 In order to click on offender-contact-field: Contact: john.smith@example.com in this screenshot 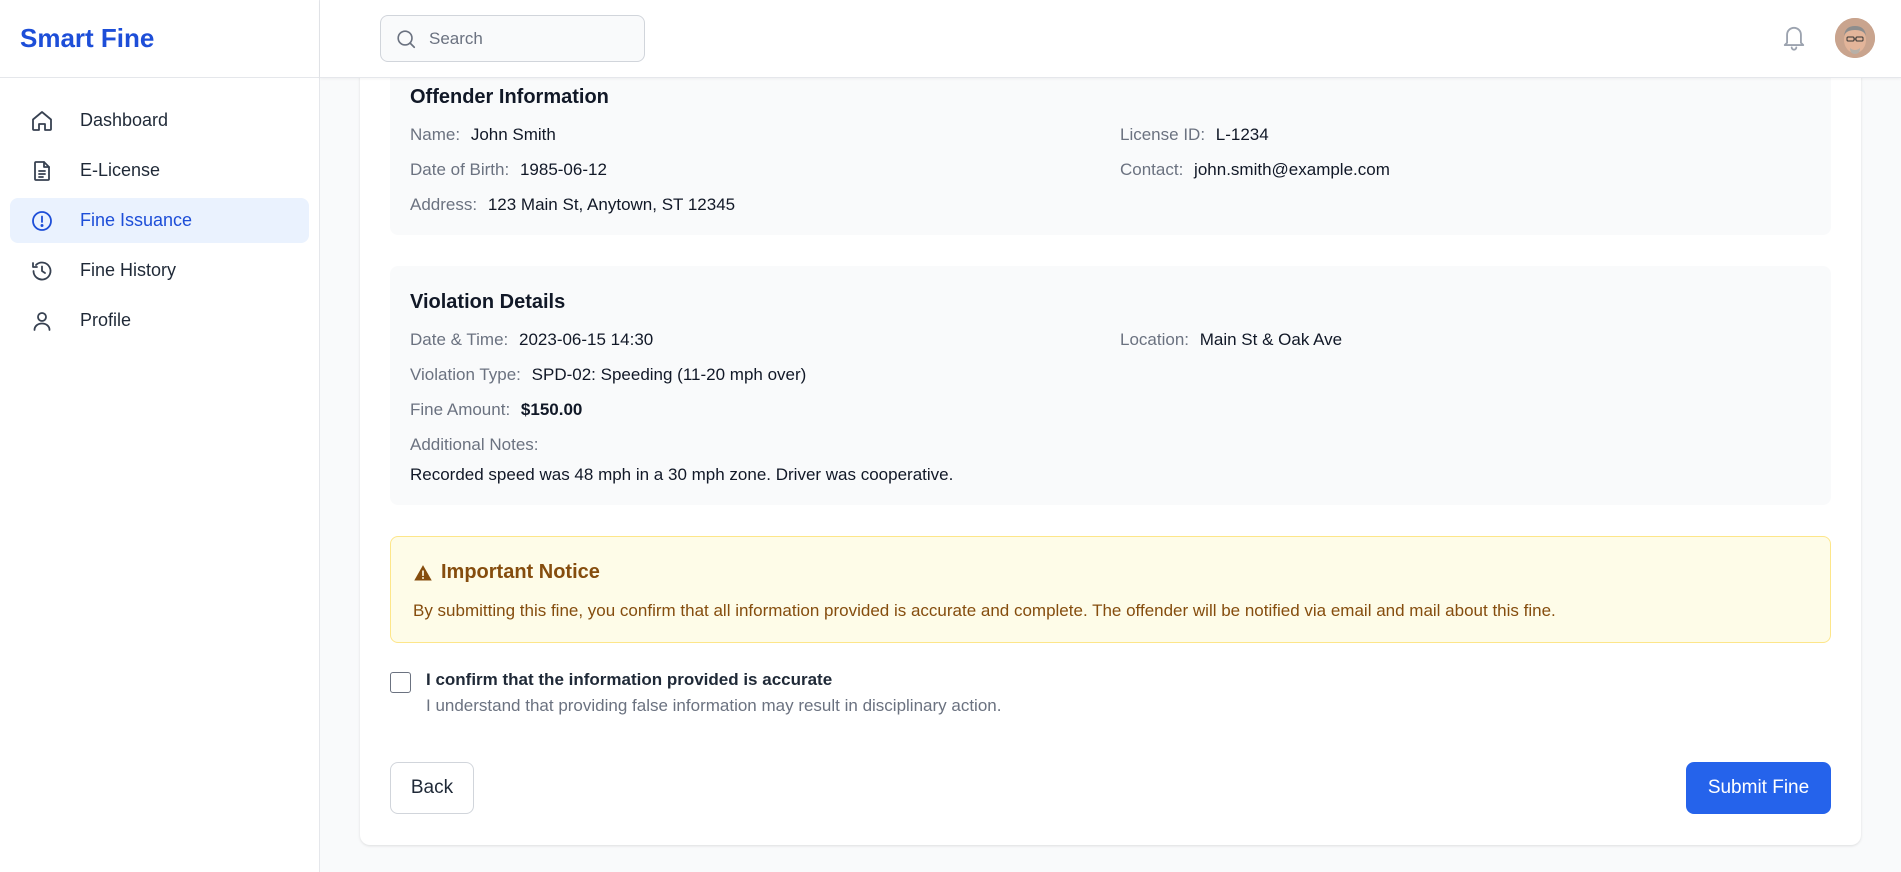, I will do `click(1255, 170)`.